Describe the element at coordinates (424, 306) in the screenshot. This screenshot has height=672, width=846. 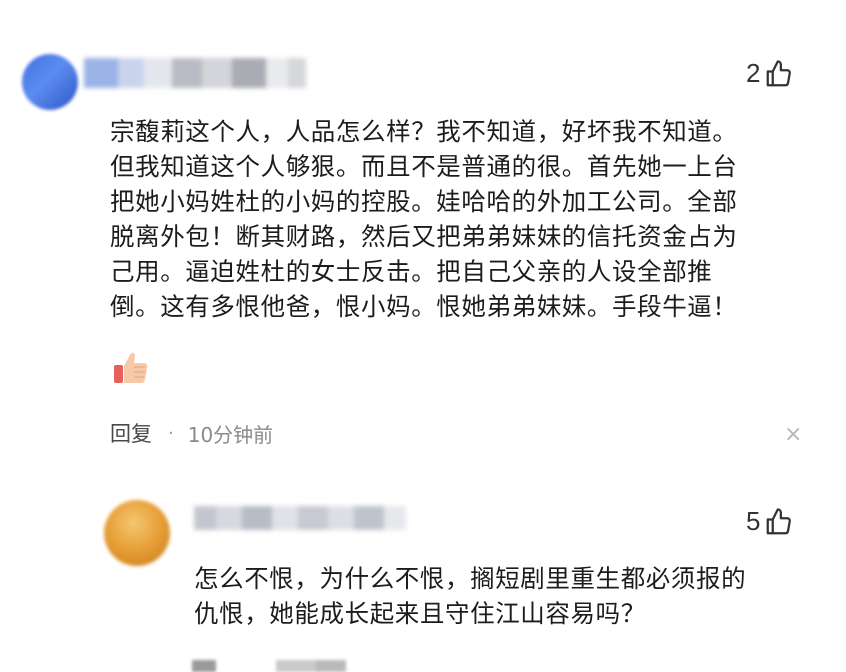
I see `comment-text-line: 倒。这有多恨他爸，恨小妈。恨她弟弟妹妹。手段牛逼！` at that location.